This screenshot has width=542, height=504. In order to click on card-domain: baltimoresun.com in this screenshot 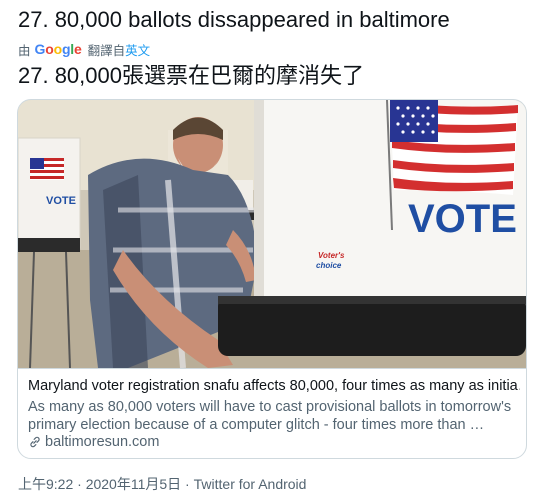, I will do `click(93, 442)`.